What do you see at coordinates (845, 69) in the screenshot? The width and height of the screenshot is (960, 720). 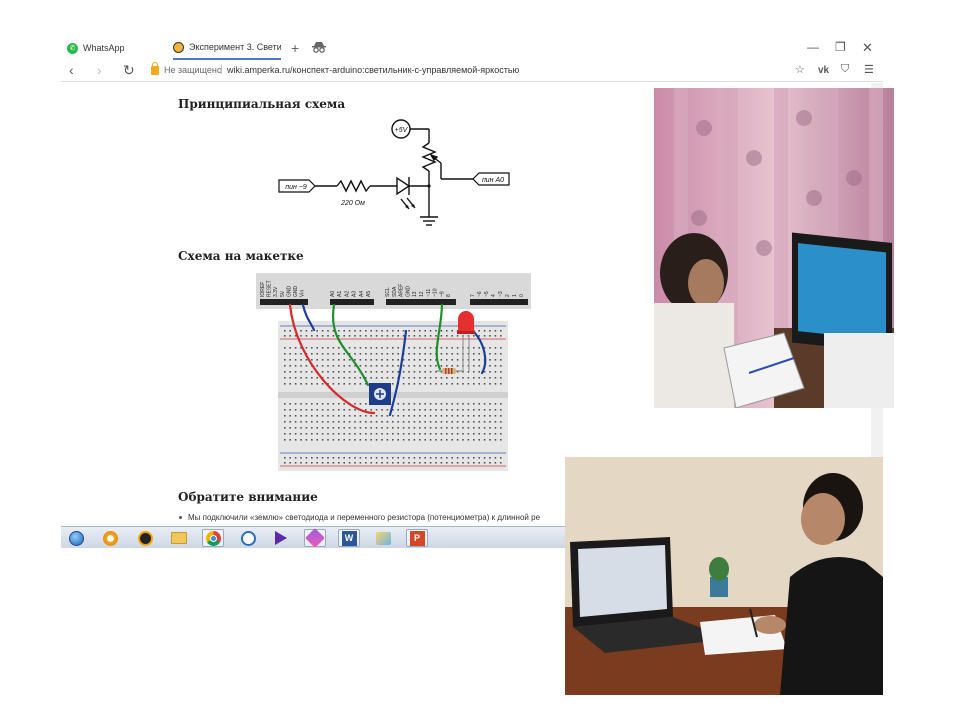 I see `shield-icon: ⛉` at bounding box center [845, 69].